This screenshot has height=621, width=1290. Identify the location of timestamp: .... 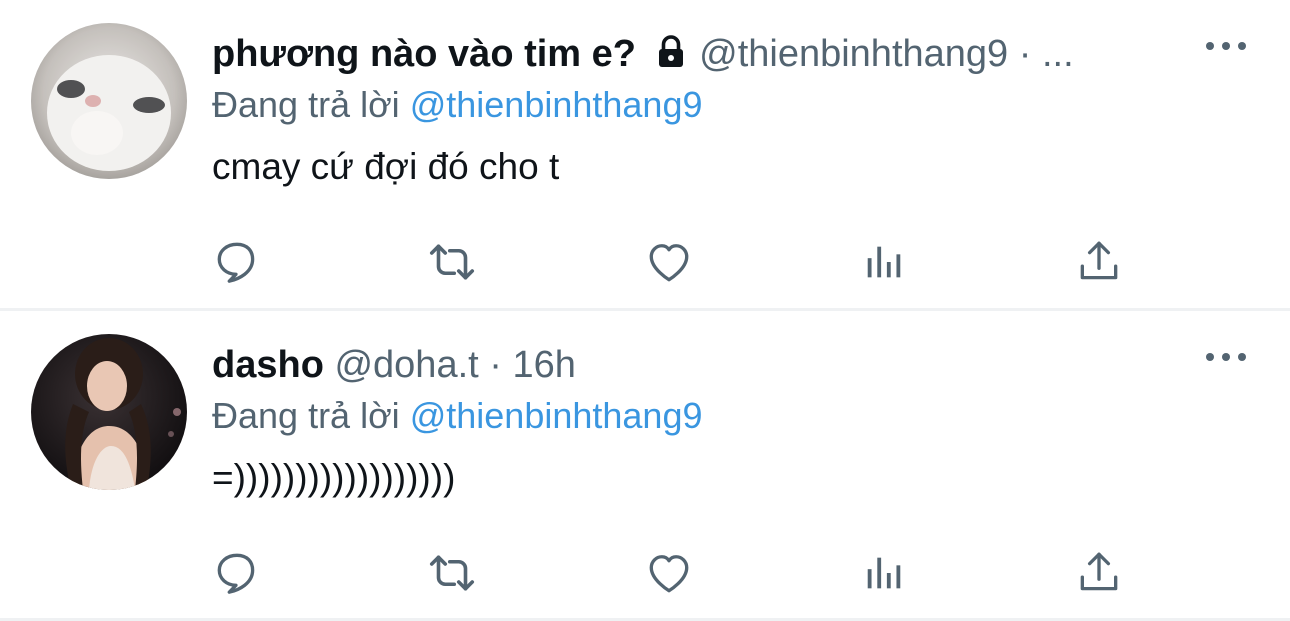
(1058, 54).